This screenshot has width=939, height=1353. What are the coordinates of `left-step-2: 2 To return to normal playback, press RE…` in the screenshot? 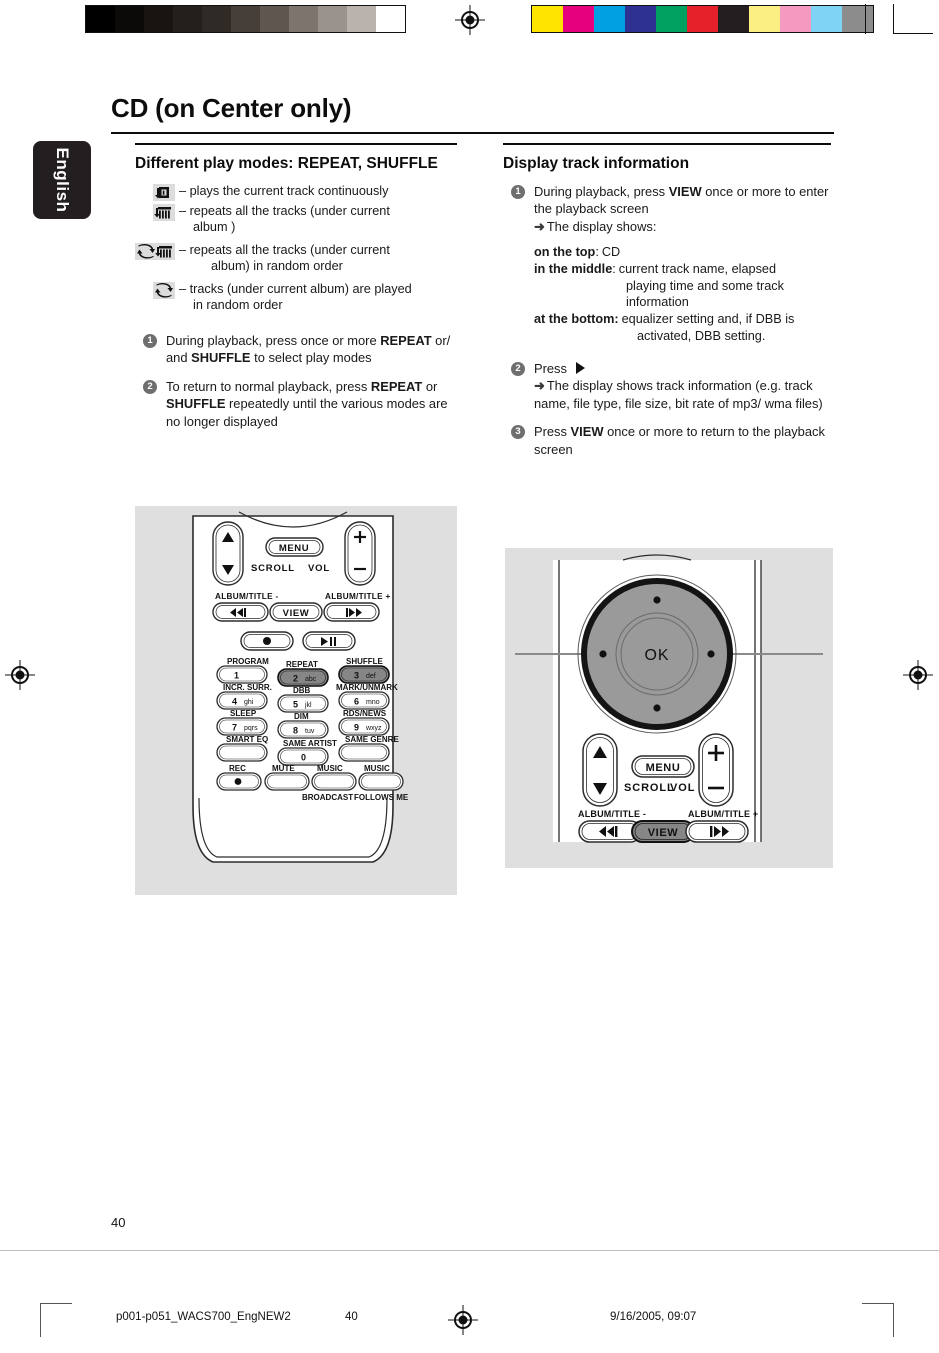 It's located at (300, 404).